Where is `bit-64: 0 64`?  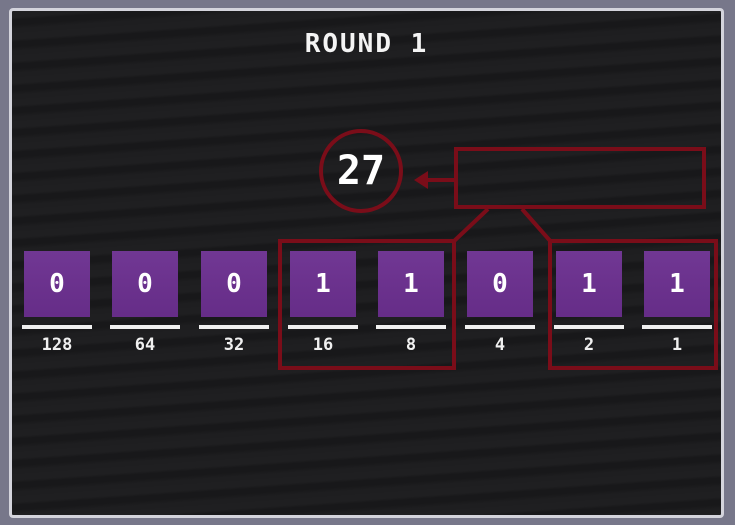 bit-64: 0 64 is located at coordinates (145, 303).